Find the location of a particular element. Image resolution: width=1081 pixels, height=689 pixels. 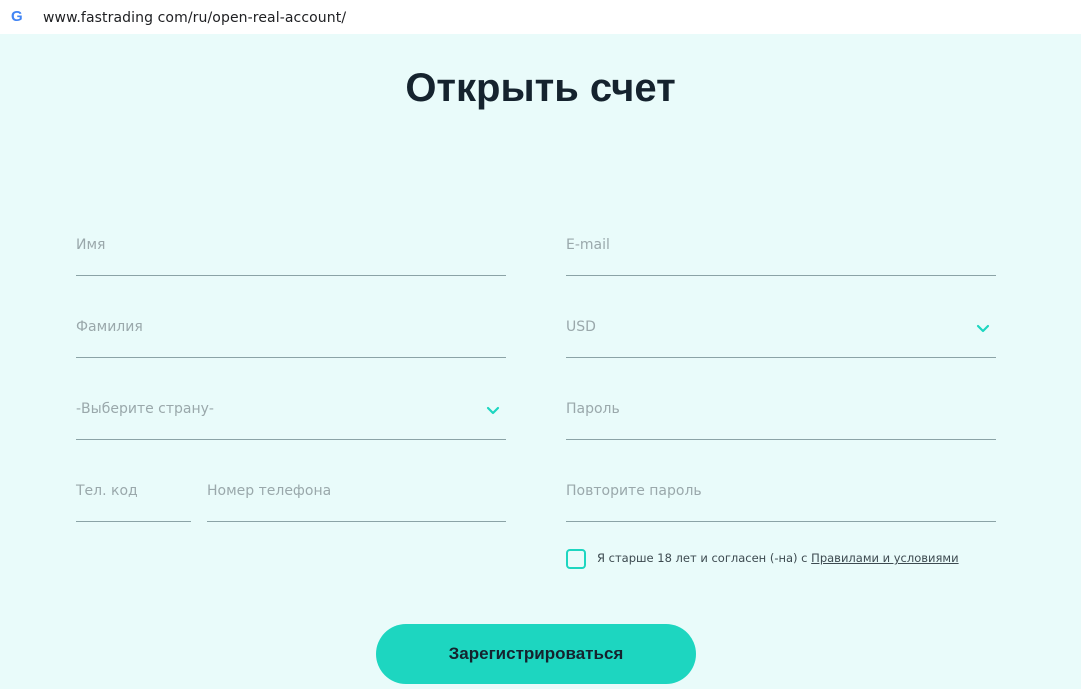

password-placeholder: Пароль is located at coordinates (593, 409).